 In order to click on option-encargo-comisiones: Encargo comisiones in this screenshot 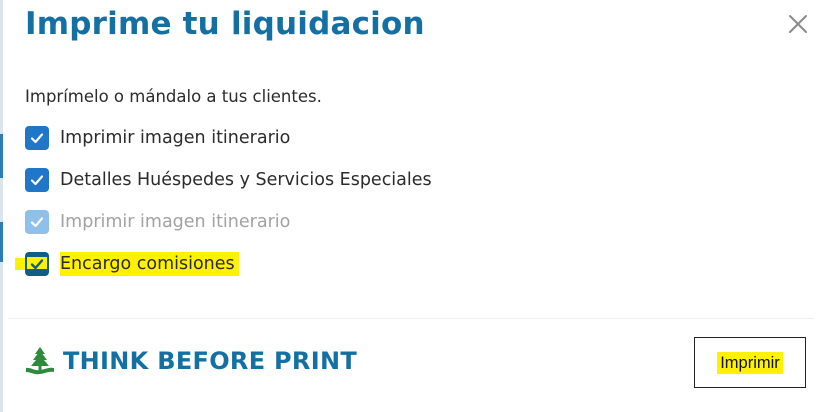, I will do `click(223, 264)`.